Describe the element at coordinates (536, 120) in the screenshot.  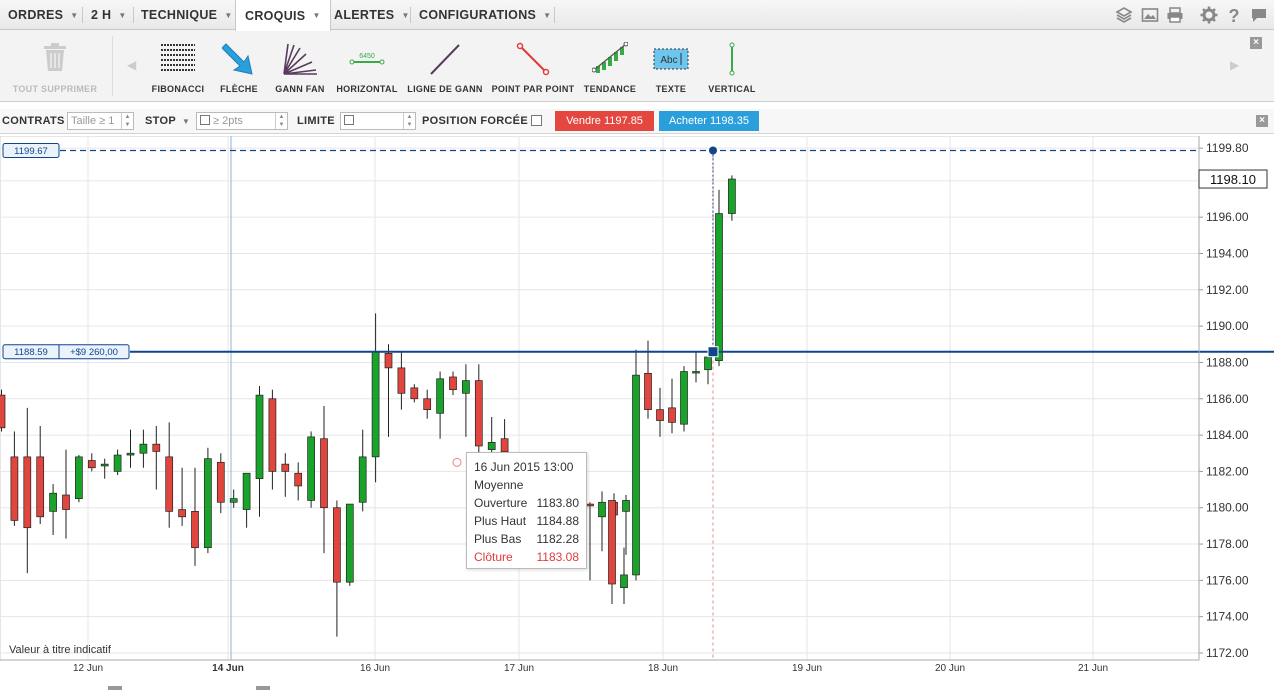
I see `forced-position-checkbox` at that location.